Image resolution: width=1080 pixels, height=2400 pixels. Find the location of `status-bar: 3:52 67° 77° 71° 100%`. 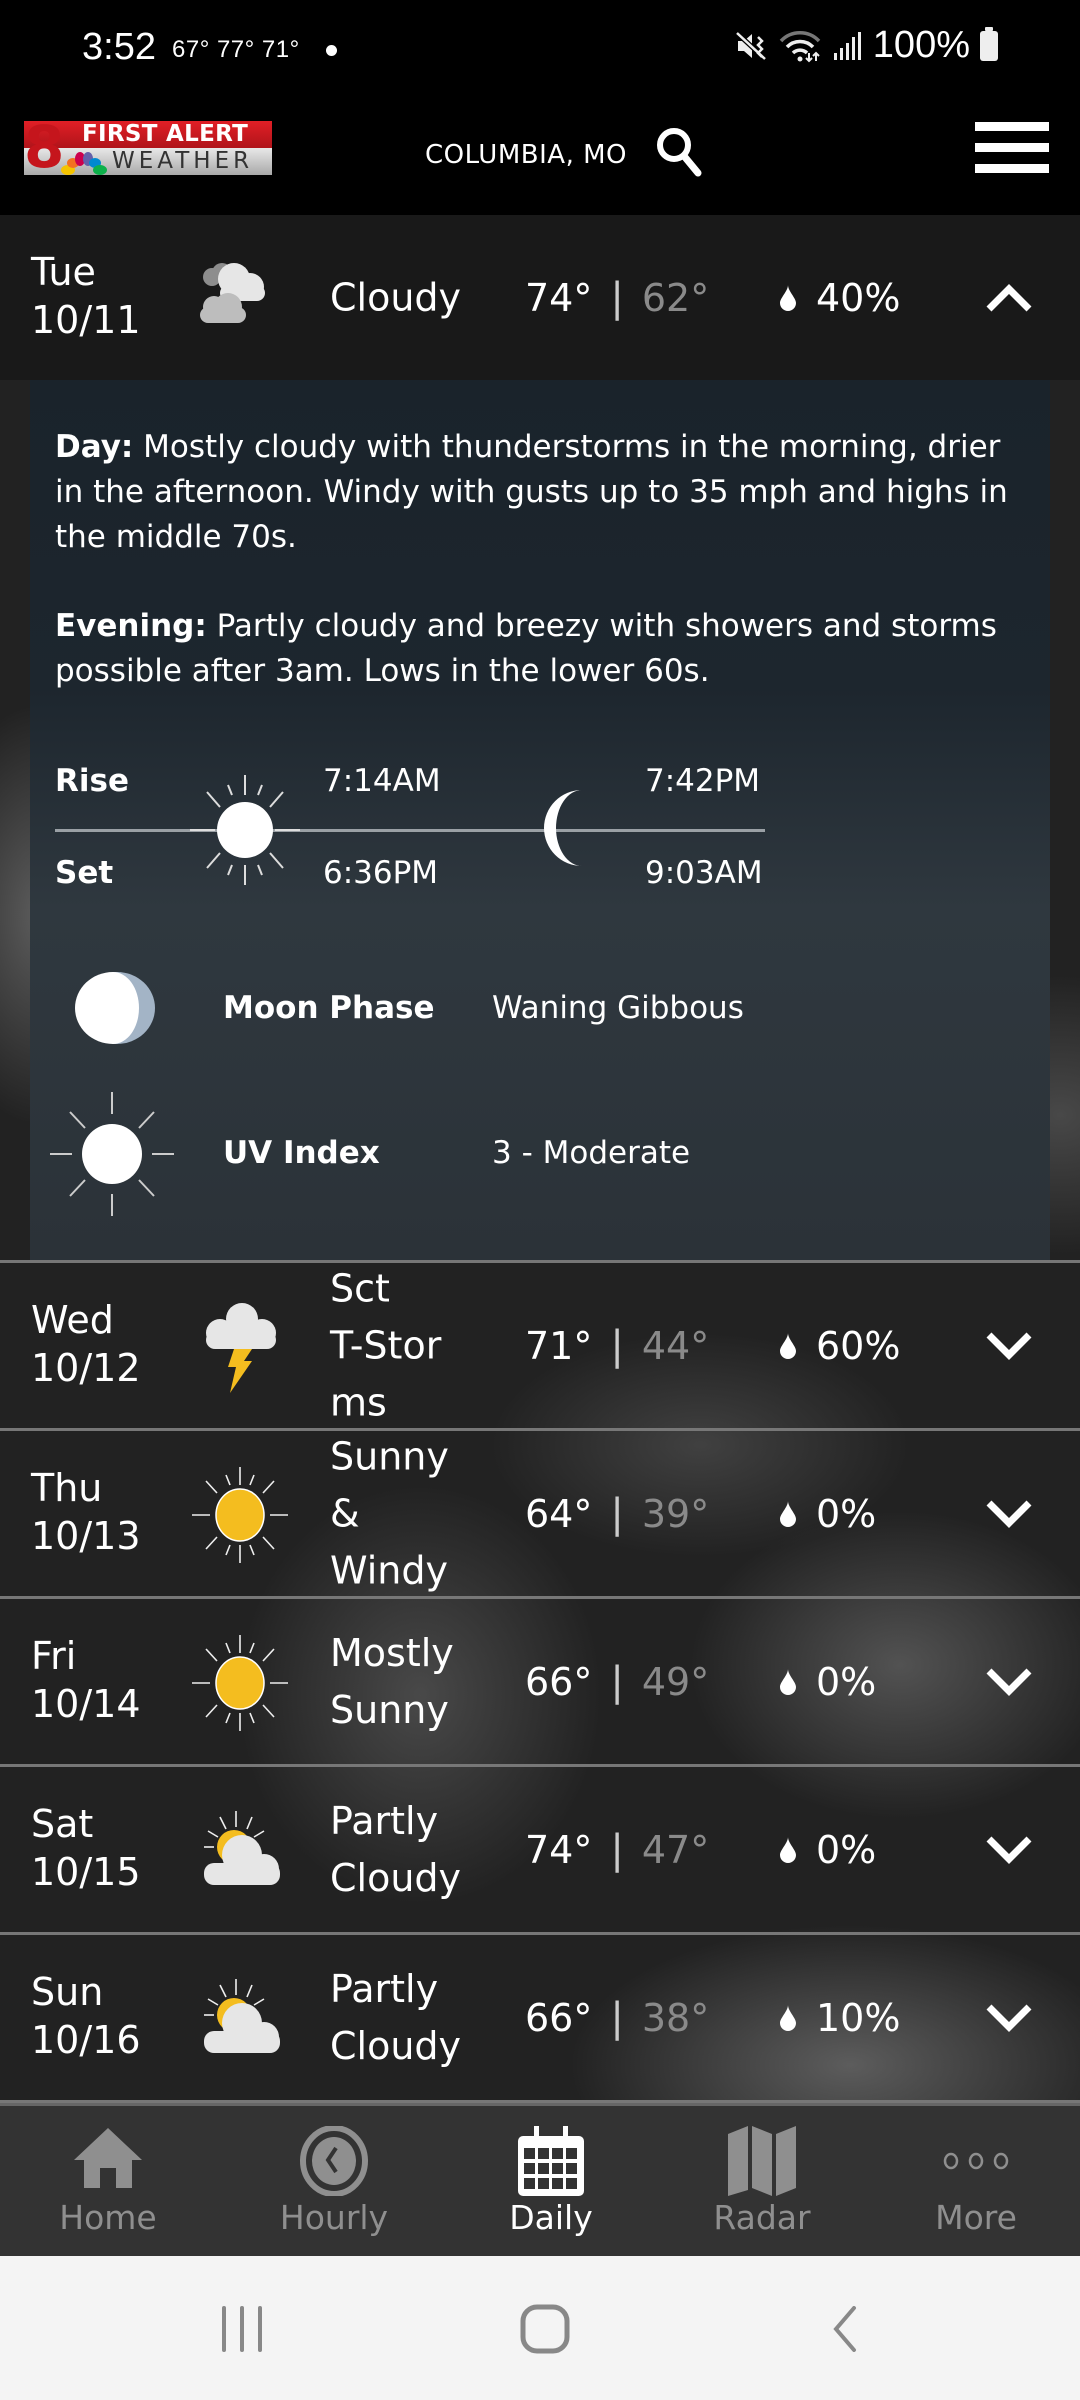

status-bar: 3:52 67° 77° 71° 100% is located at coordinates (540, 50).